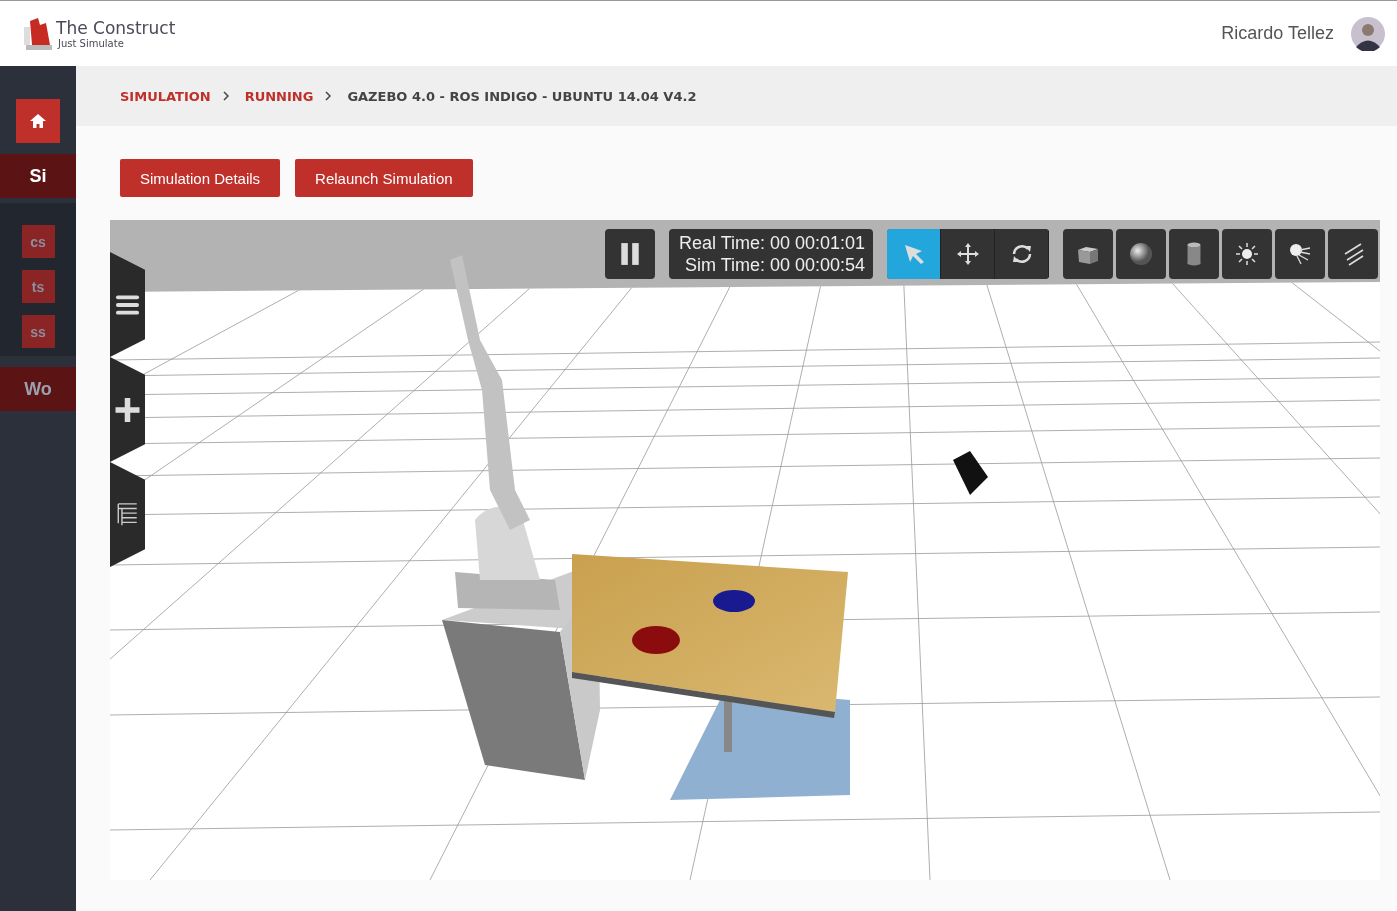 The image size is (1397, 911). I want to click on logo-title: The Construct, so click(116, 28).